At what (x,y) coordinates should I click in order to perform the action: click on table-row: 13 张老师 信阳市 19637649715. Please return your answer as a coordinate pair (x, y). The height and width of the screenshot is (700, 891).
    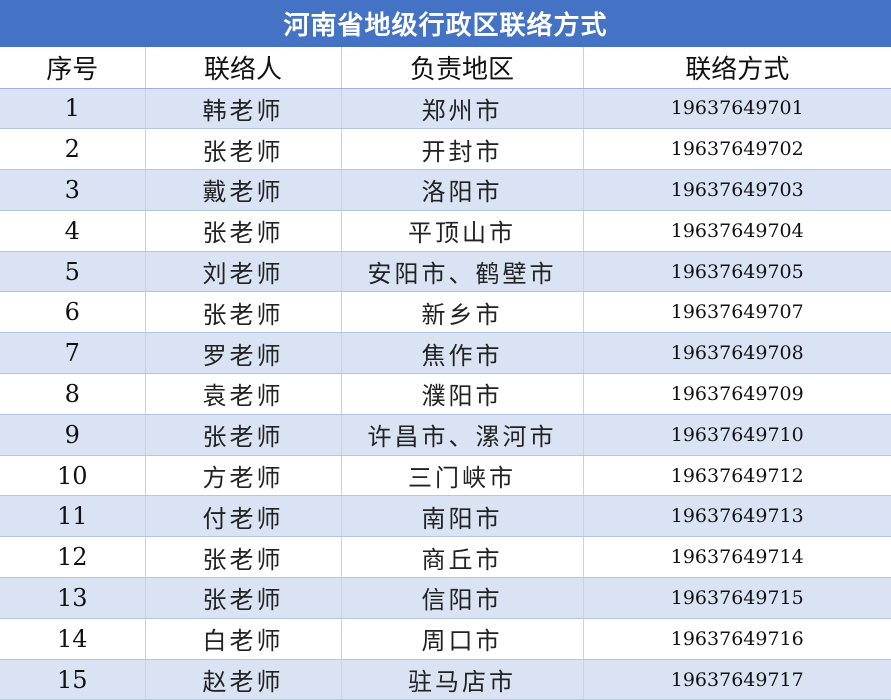
    Looking at the image, I should click on (445, 598).